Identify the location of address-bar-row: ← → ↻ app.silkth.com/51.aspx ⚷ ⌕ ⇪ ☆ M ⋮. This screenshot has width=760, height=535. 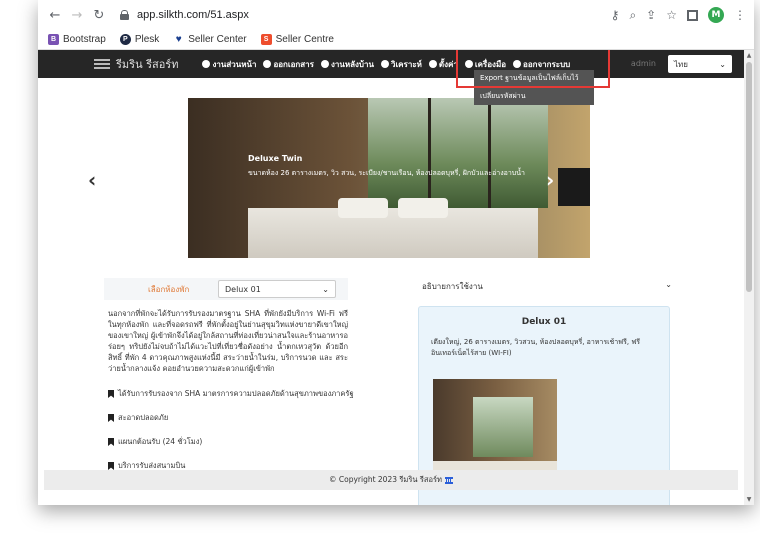
(396, 15).